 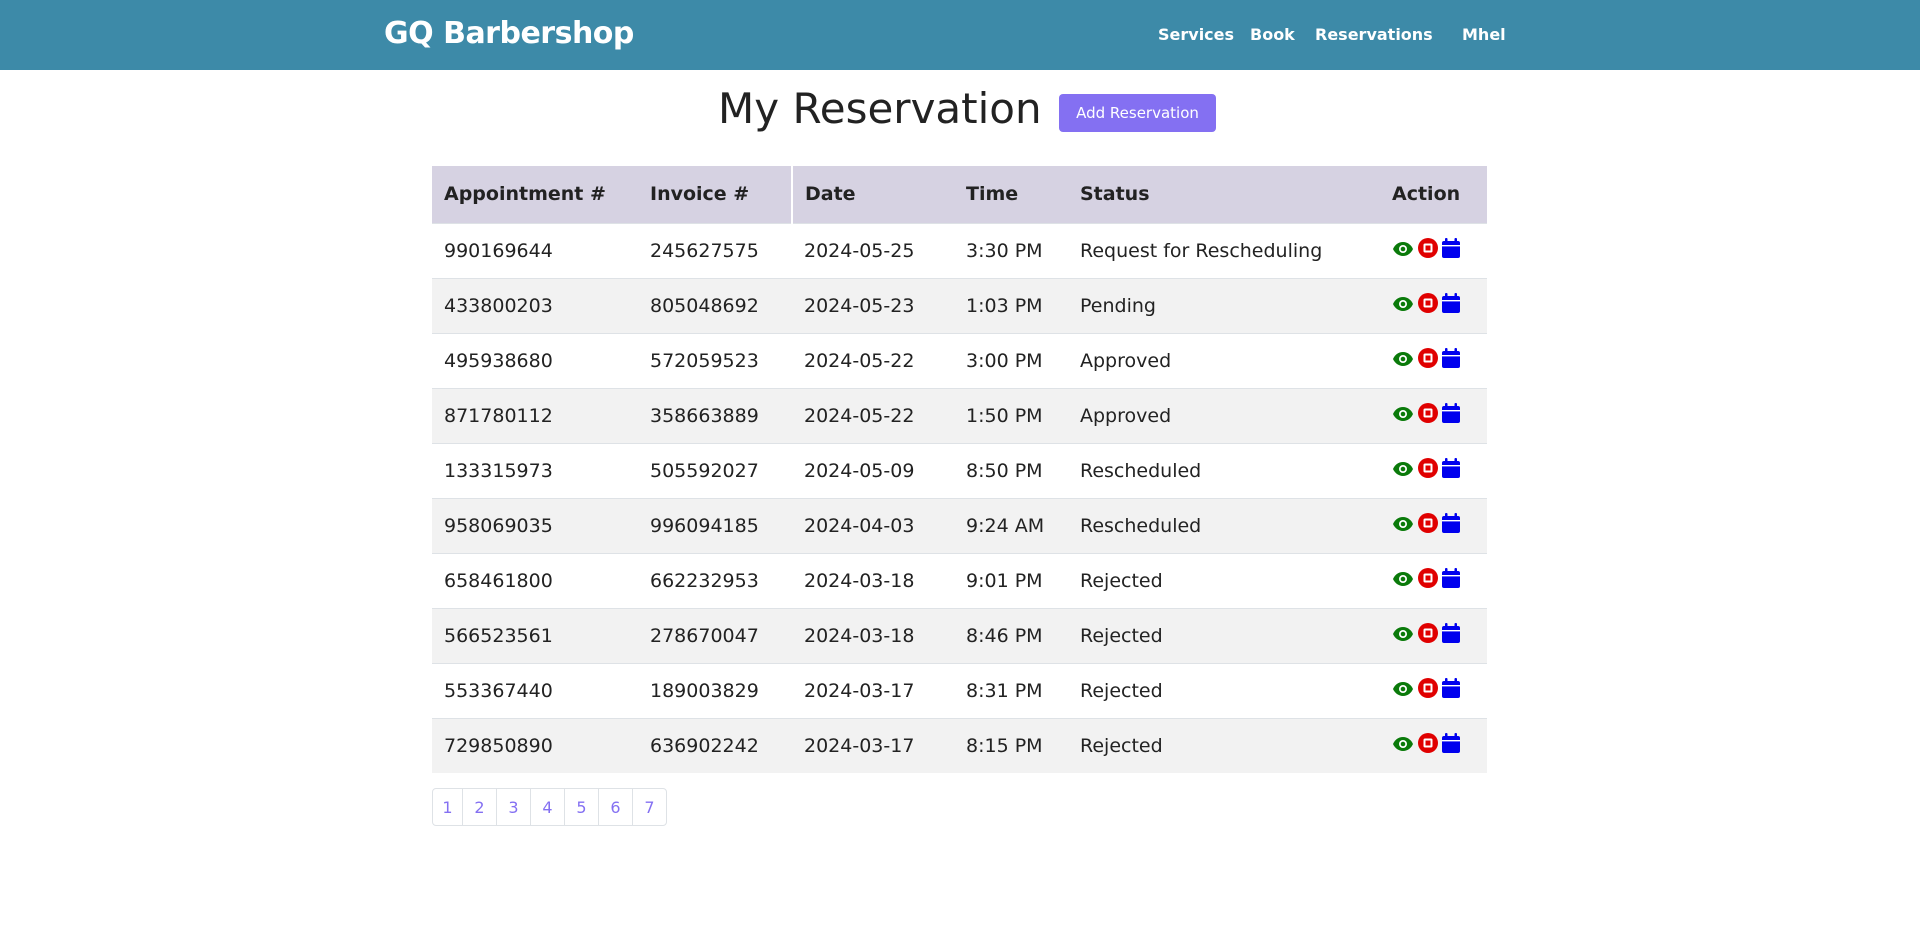 What do you see at coordinates (525, 194) in the screenshot?
I see `header-appointment: Appointment #` at bounding box center [525, 194].